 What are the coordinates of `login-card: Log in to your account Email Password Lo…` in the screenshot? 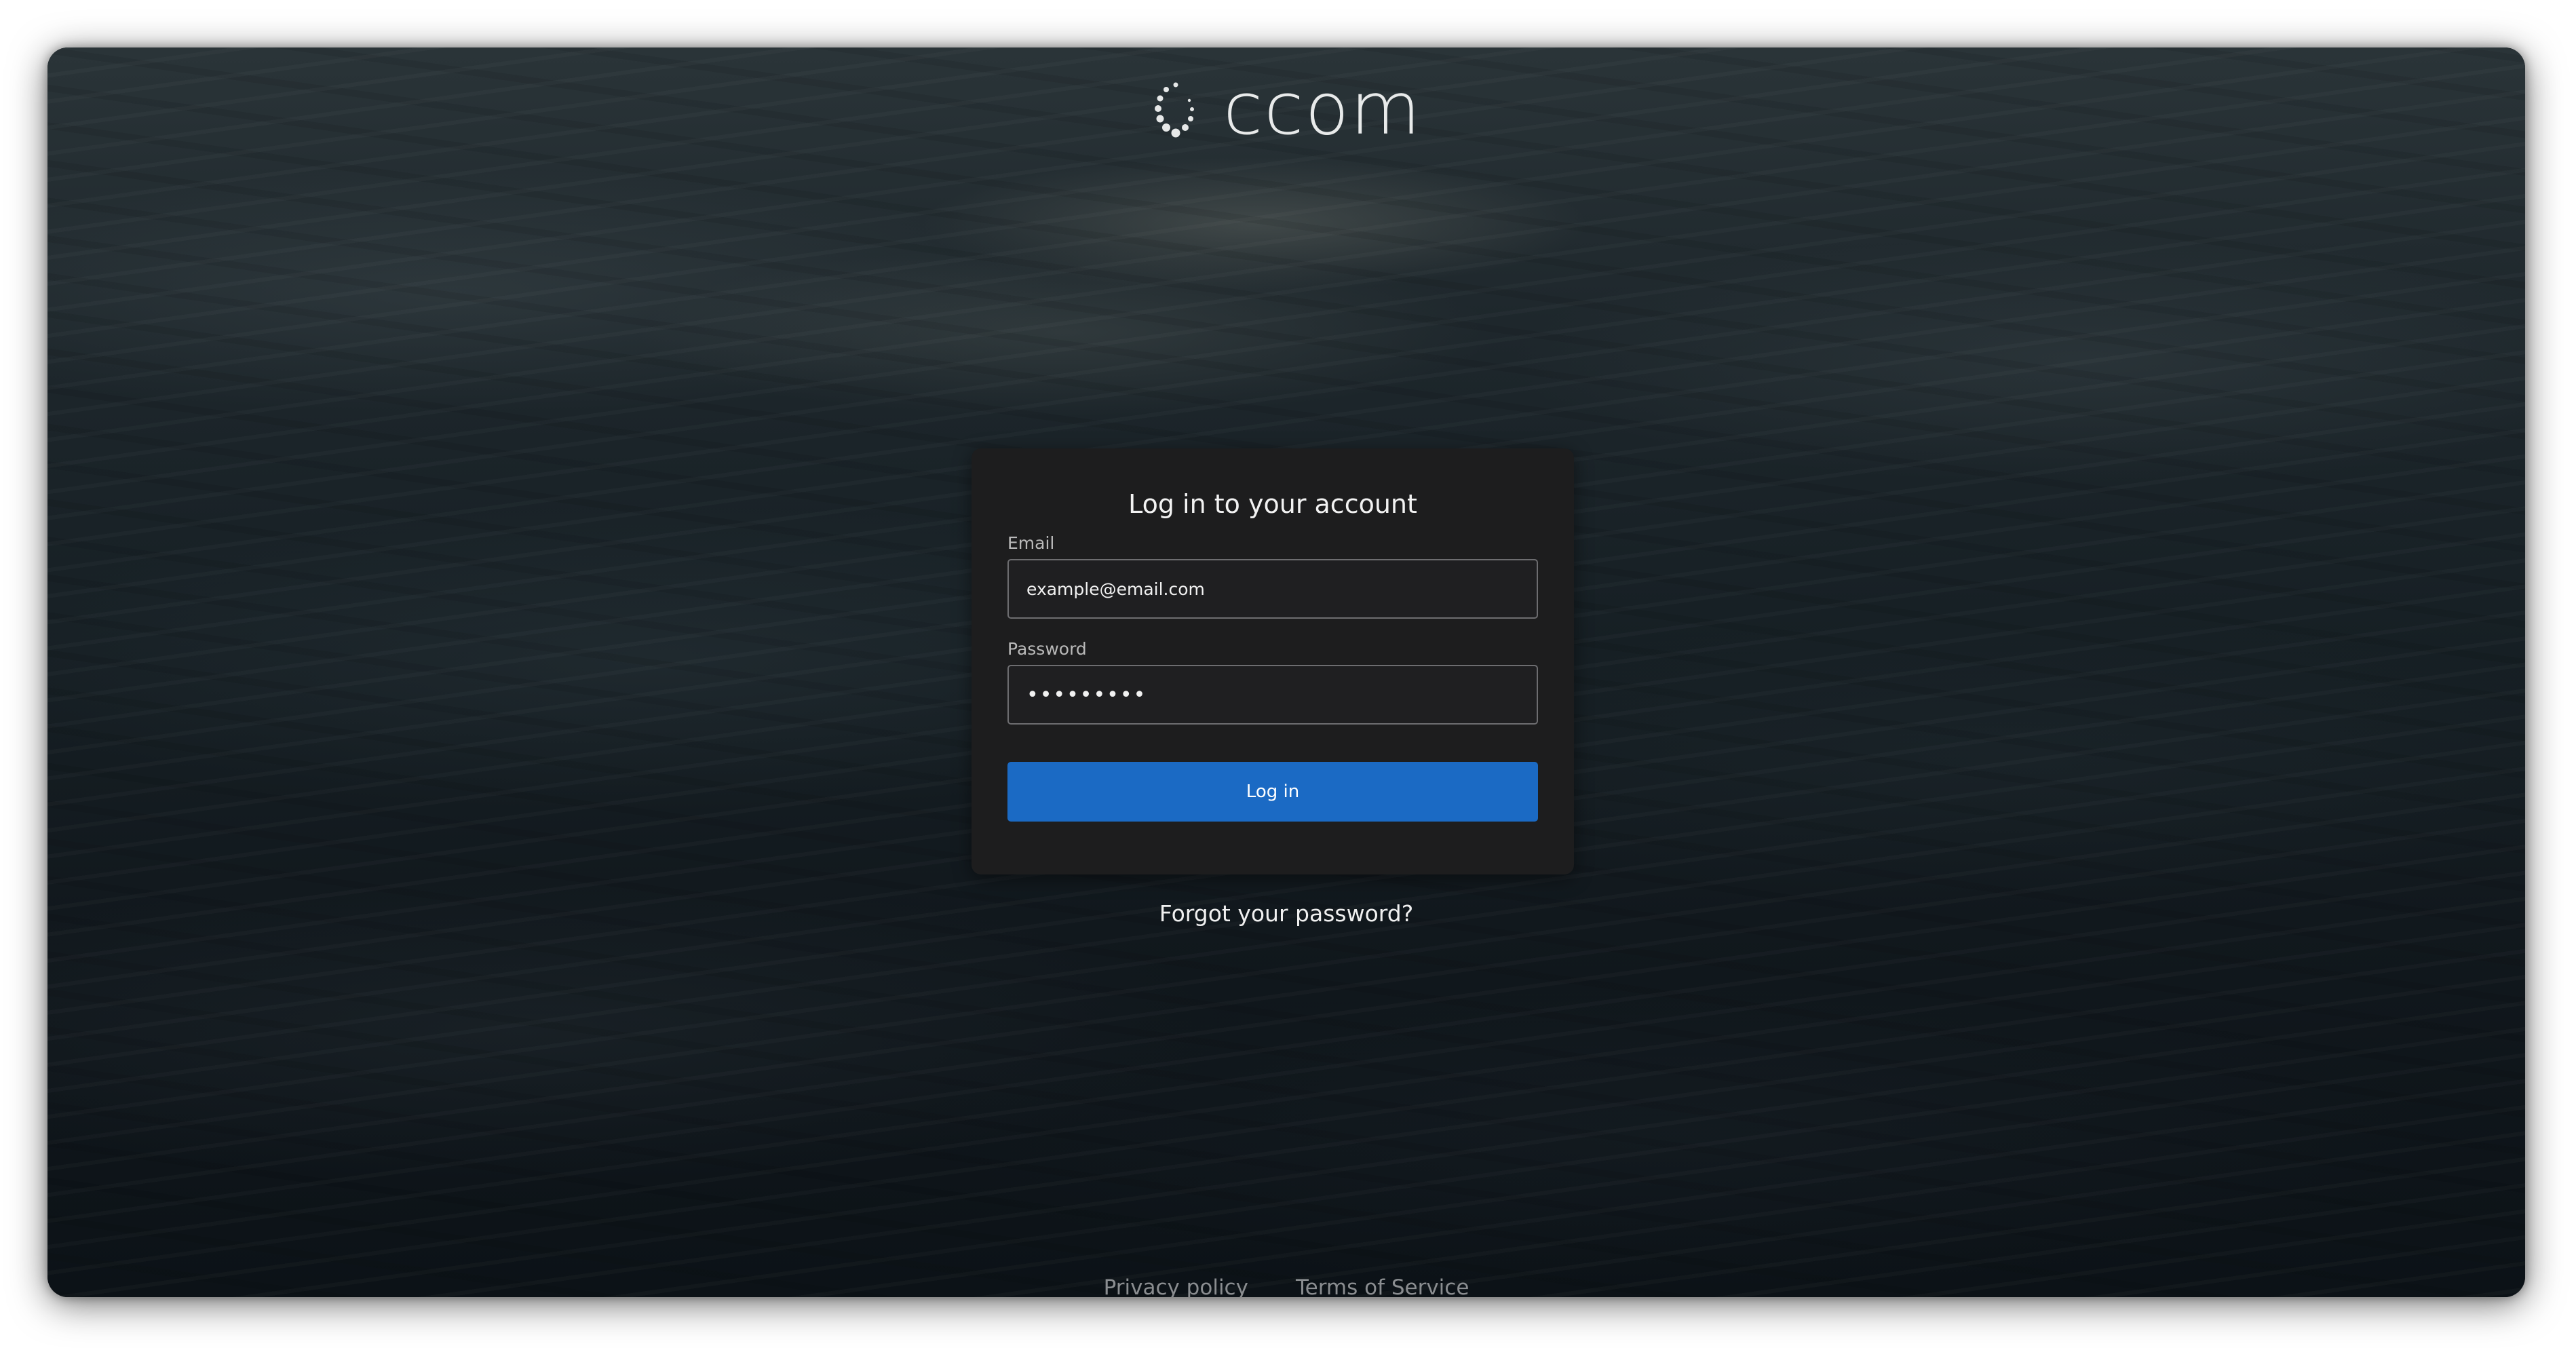 It's located at (1273, 661).